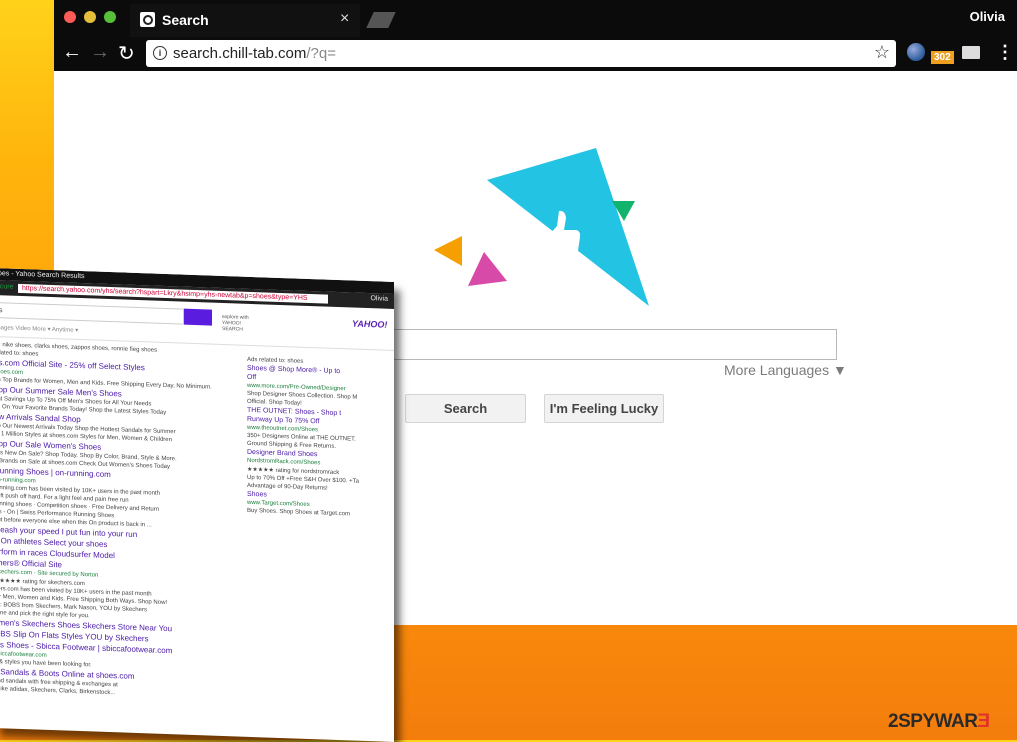 The height and width of the screenshot is (742, 1017). I want to click on logo-pink-triangle, so click(487, 269).